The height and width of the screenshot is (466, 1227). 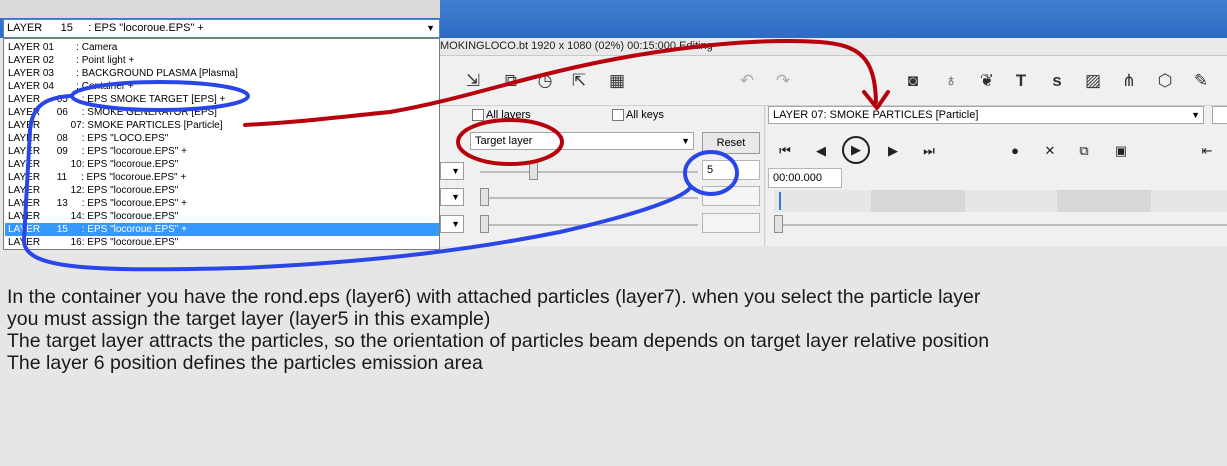 I want to click on layer-option: LAYER 11 : EPS "locoroue.EPS" +, so click(x=222, y=177).